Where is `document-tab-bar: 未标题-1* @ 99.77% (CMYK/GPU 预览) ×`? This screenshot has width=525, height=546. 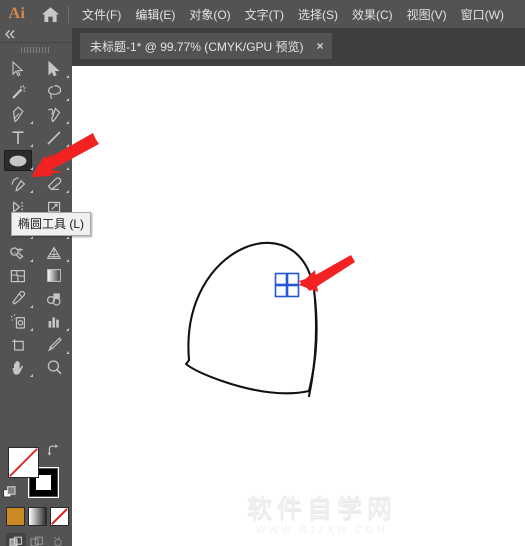 document-tab-bar: 未标题-1* @ 99.77% (CMYK/GPU 预览) × is located at coordinates (298, 47).